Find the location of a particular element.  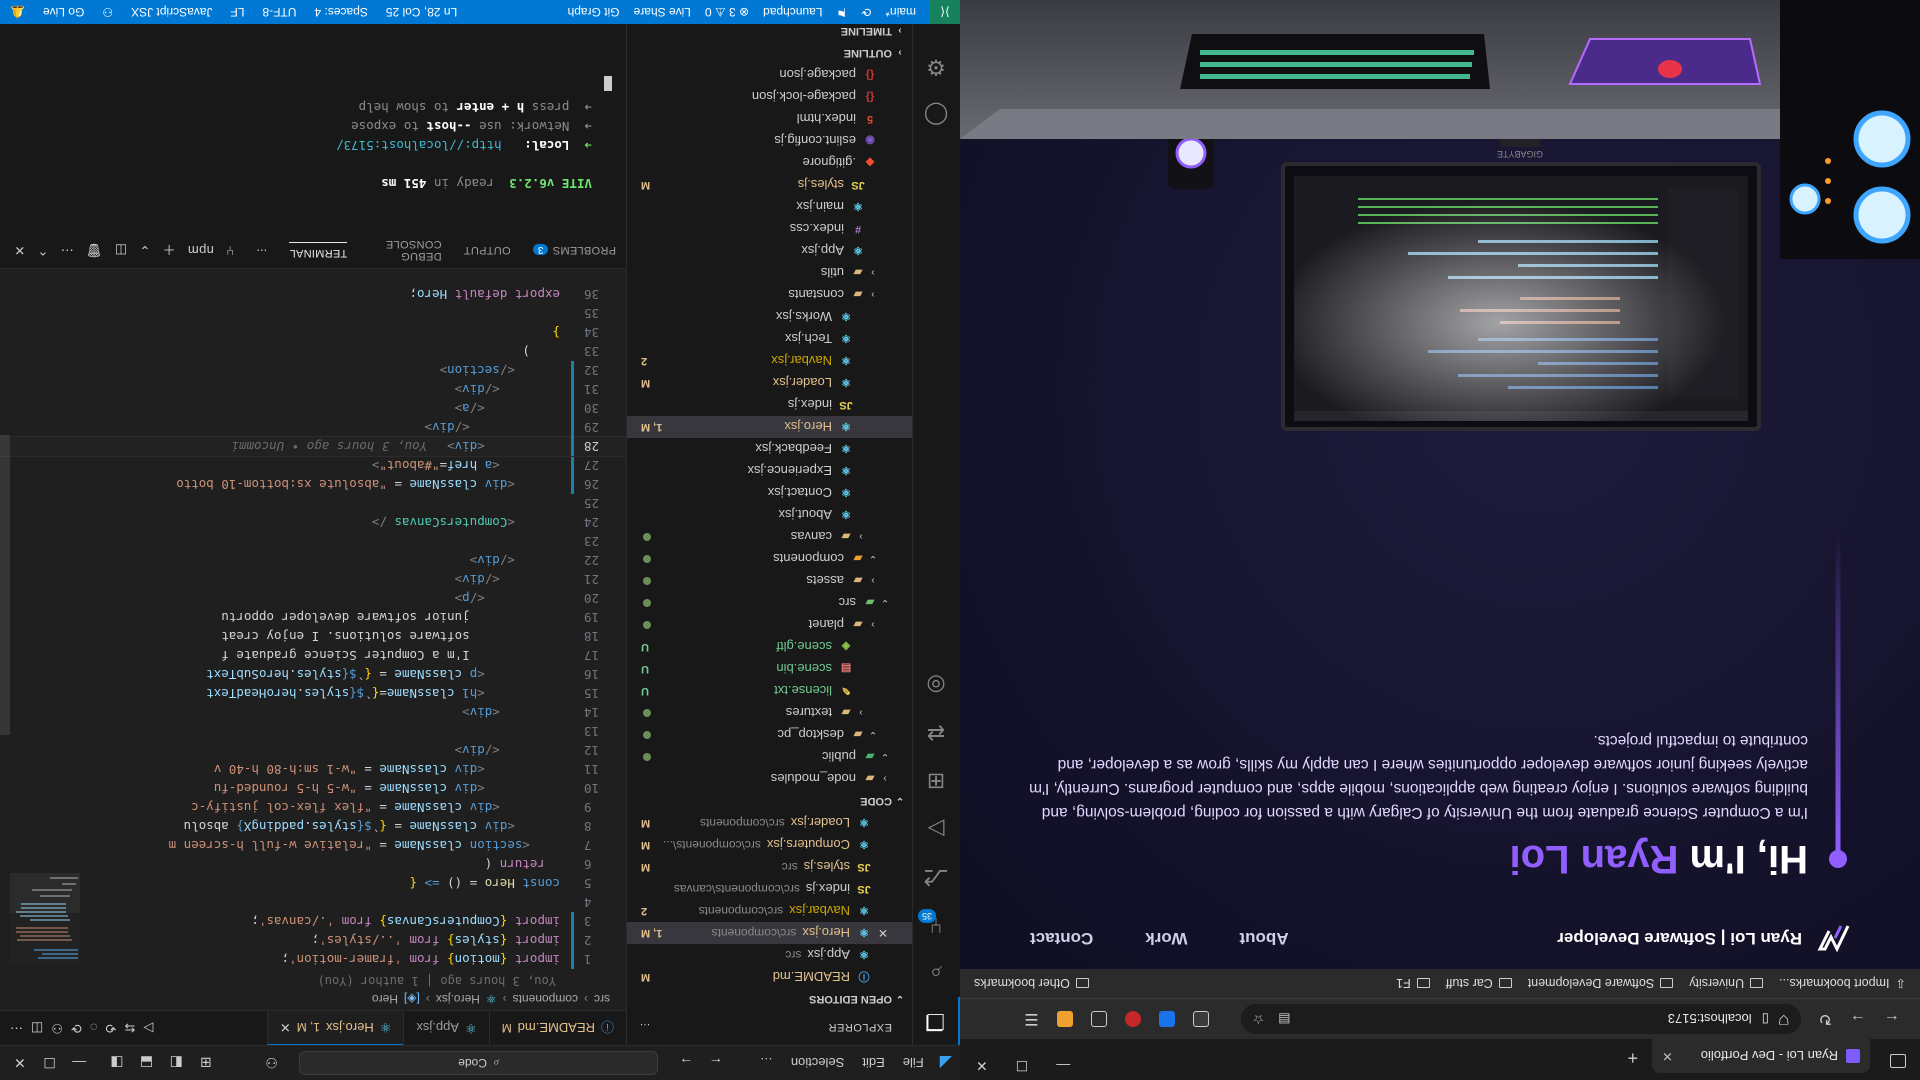

tree-item: › ▰ planet is located at coordinates (769, 625).